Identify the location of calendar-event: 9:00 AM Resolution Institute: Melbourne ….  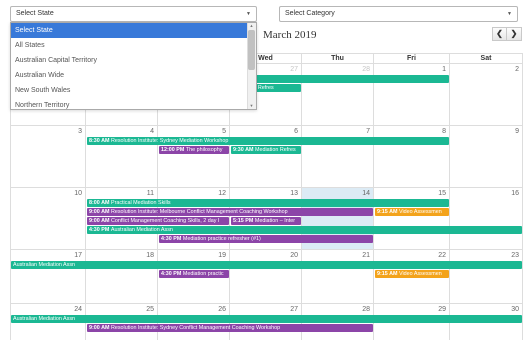
(230, 212).